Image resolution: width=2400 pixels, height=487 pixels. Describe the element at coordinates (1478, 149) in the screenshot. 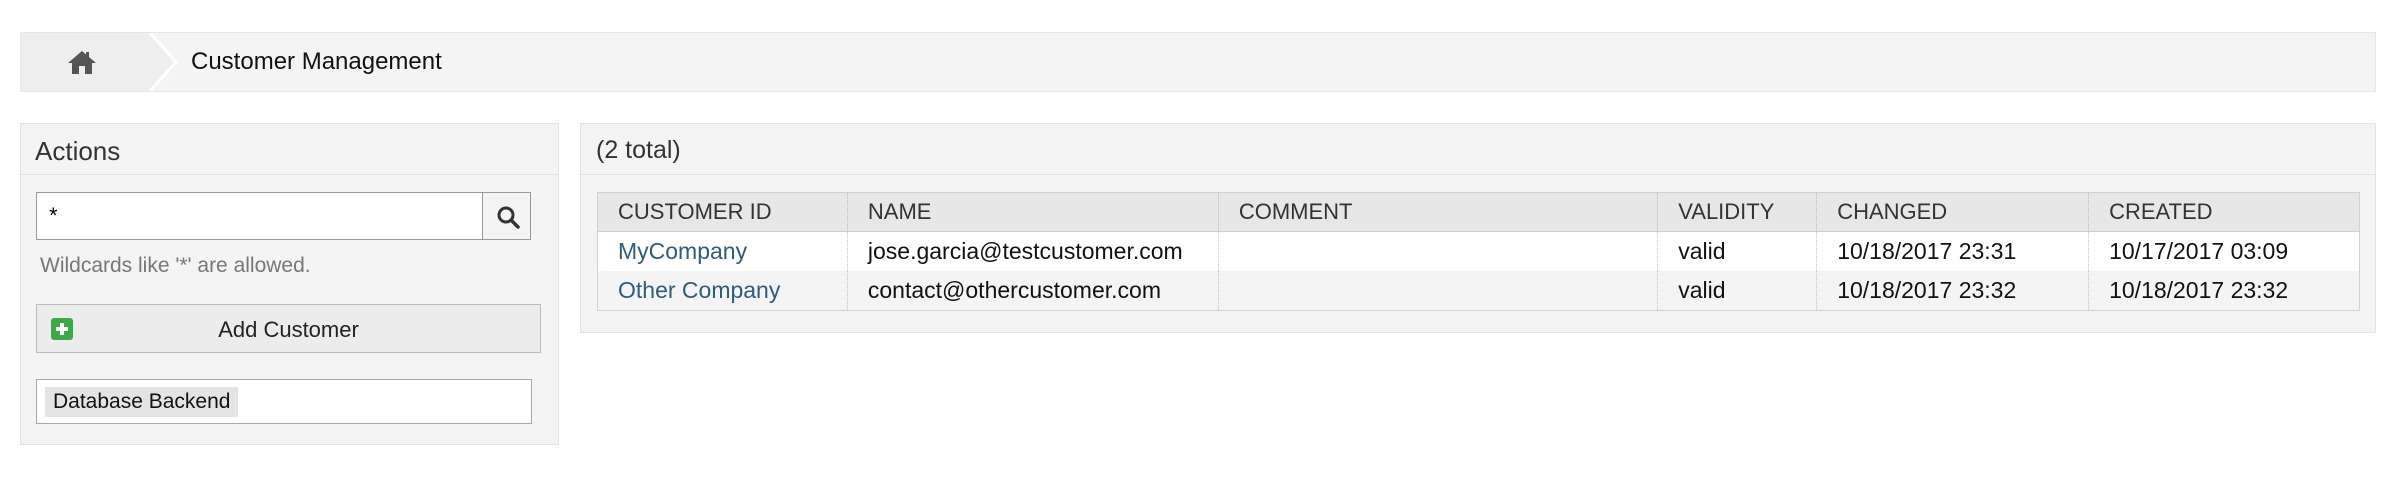

I see `results-panel-header: (2 total)` at that location.